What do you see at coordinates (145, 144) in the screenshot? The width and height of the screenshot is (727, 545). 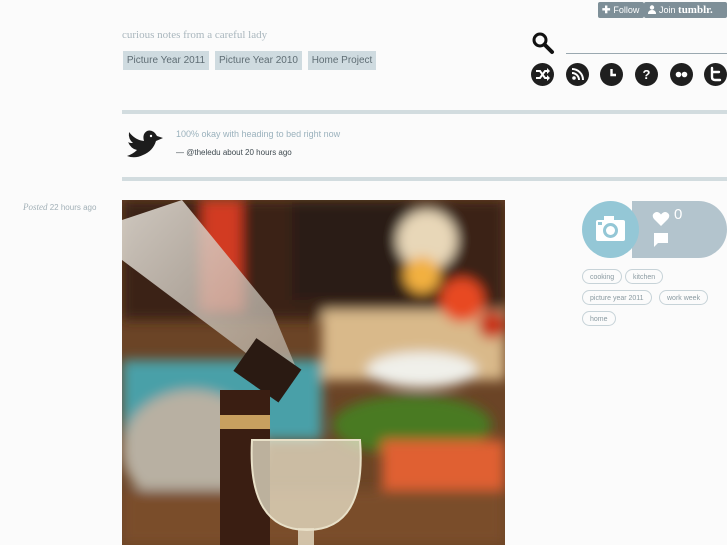 I see `twitter-bird-icon` at bounding box center [145, 144].